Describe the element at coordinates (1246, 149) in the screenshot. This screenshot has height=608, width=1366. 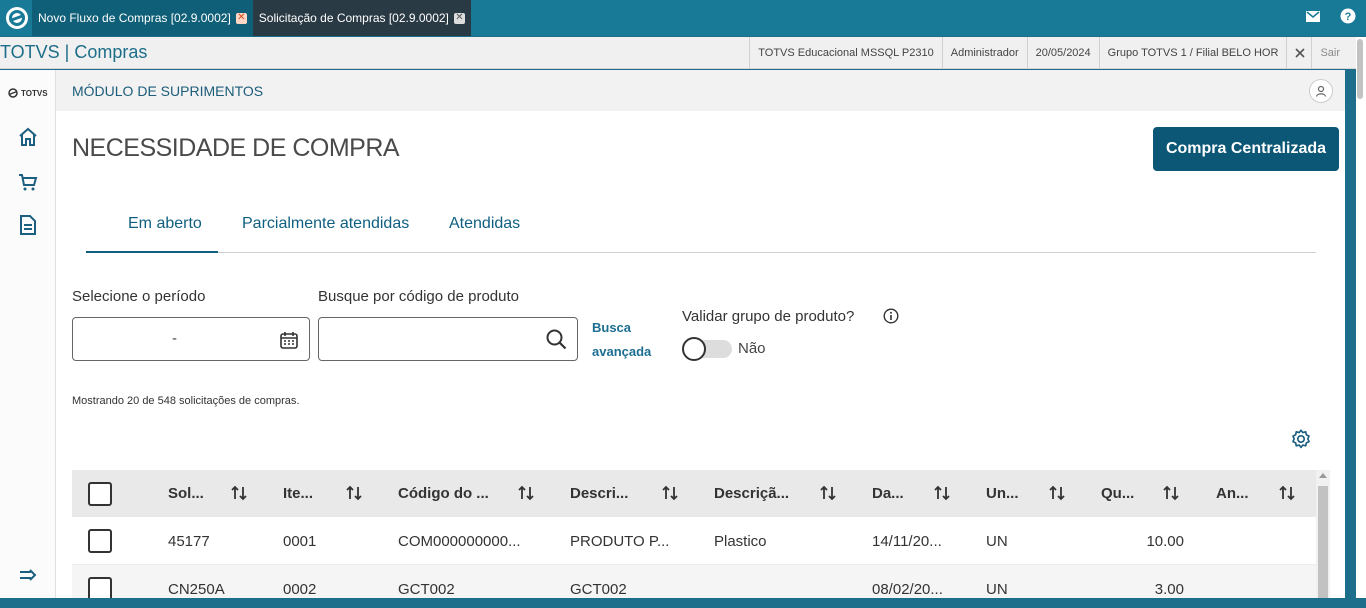
I see `compra-centralizada-button: Compra Centralizada` at that location.